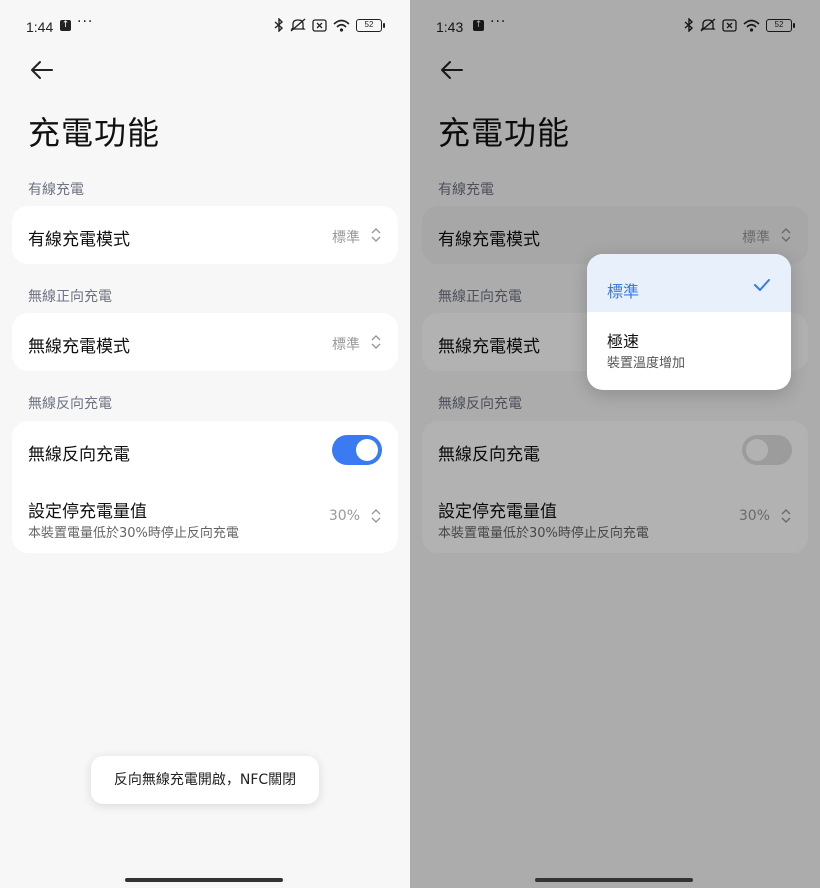  Describe the element at coordinates (65, 25) in the screenshot. I see `upload-notification-icon: ↑` at that location.